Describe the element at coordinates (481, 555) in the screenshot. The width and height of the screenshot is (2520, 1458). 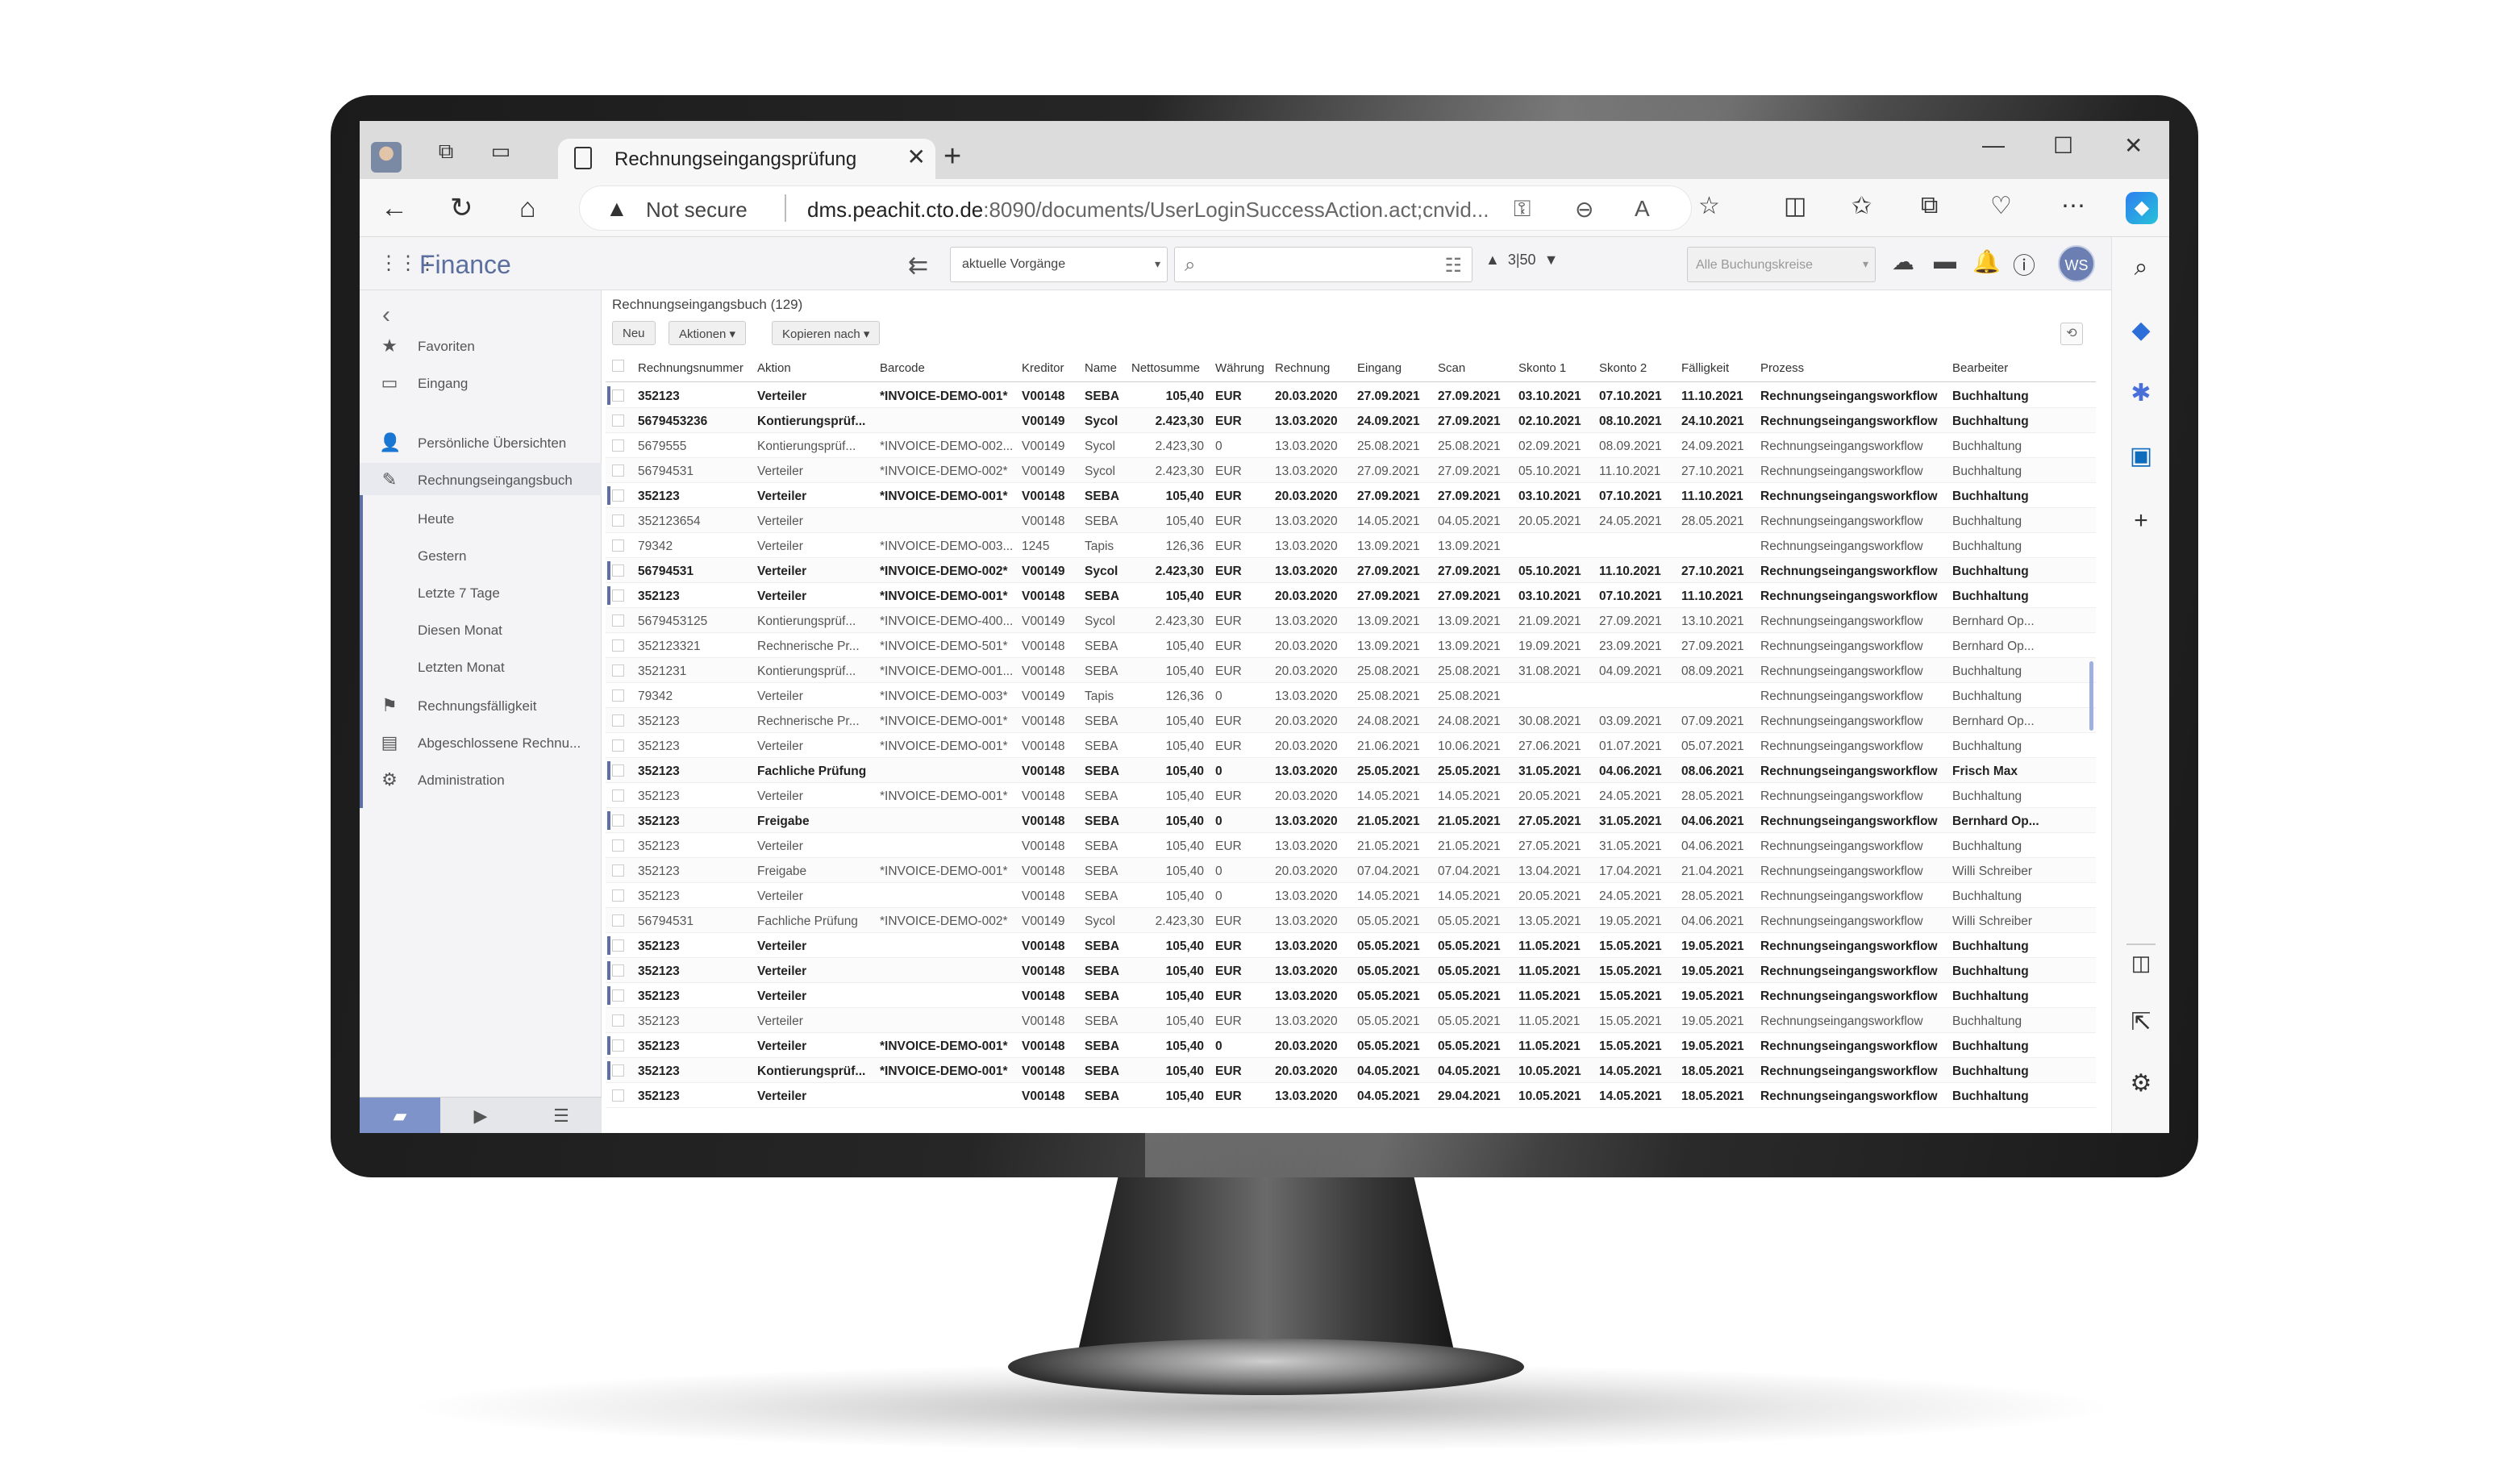
I see `sidebar-item-gestern: Gestern` at that location.